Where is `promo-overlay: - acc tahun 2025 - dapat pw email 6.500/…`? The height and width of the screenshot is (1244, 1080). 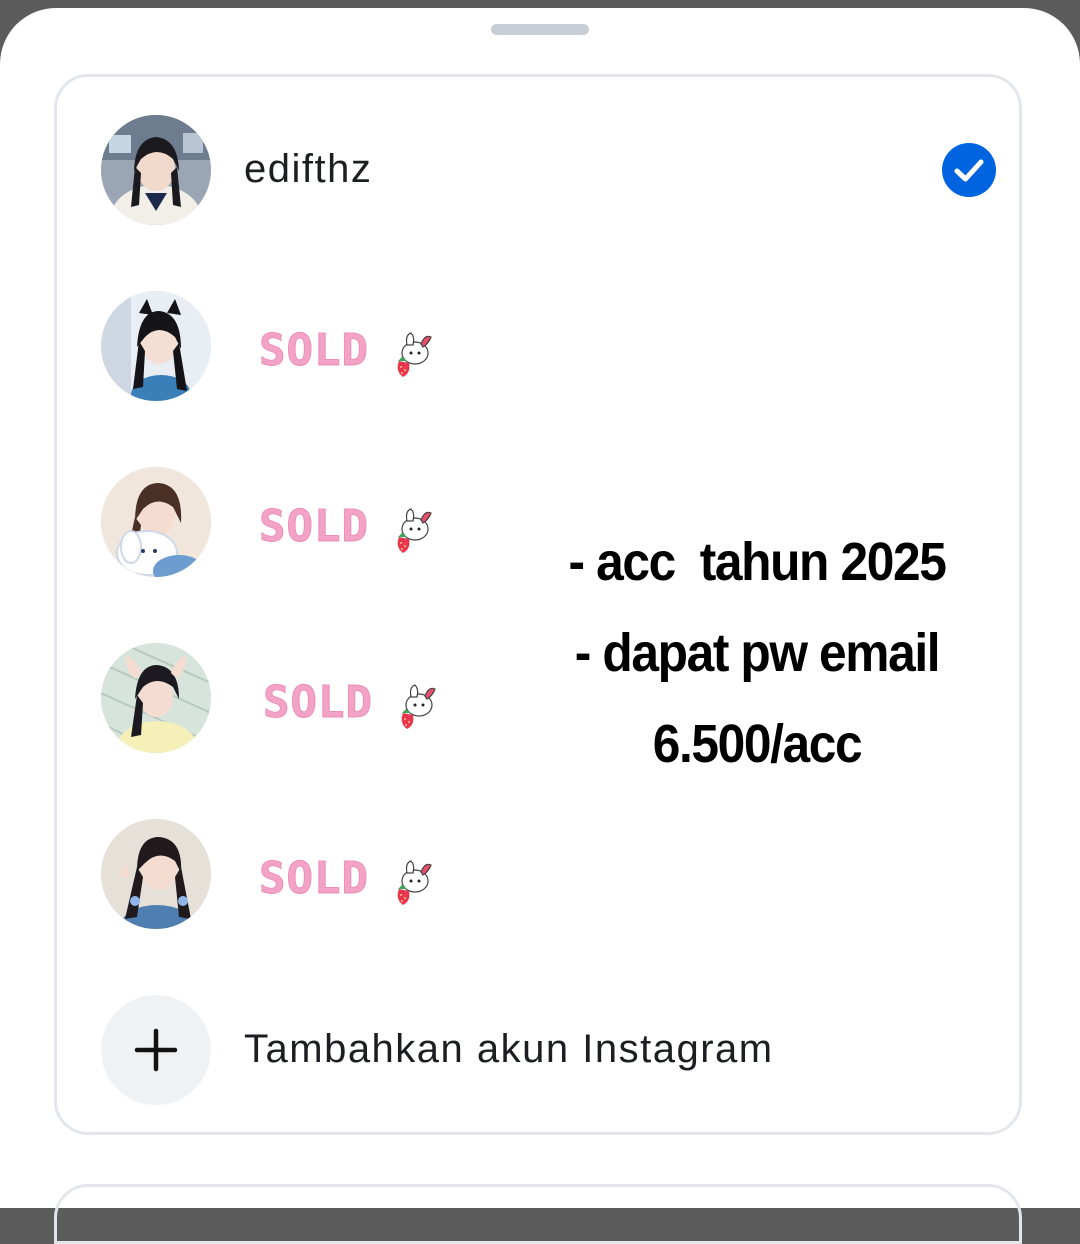
promo-overlay: - acc tahun 2025 - dapat pw email 6.500/… is located at coordinates (756, 653).